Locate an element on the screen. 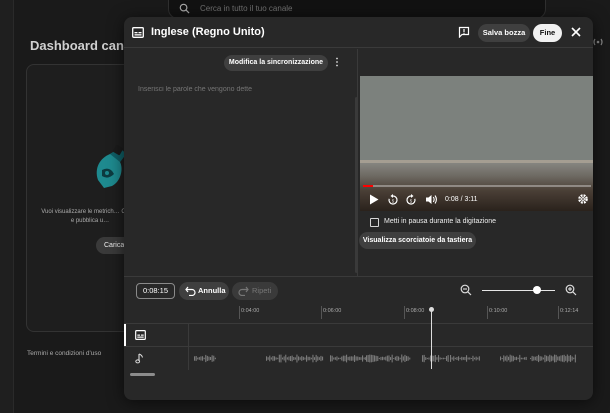 Image resolution: width=610 pixels, height=413 pixels. forward-5s-icon: 5 is located at coordinates (411, 200).